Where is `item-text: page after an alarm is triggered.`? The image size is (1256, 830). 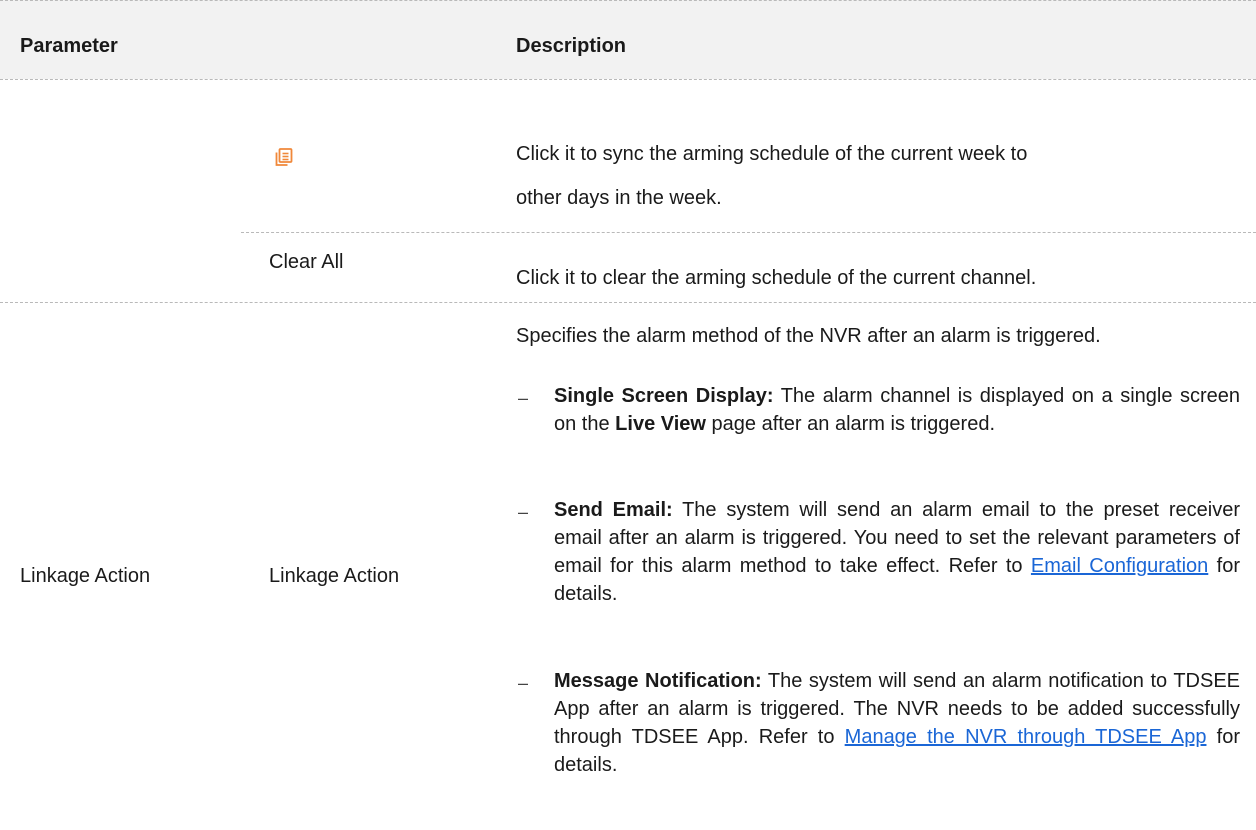
item-text: page after an alarm is triggered. is located at coordinates (850, 424).